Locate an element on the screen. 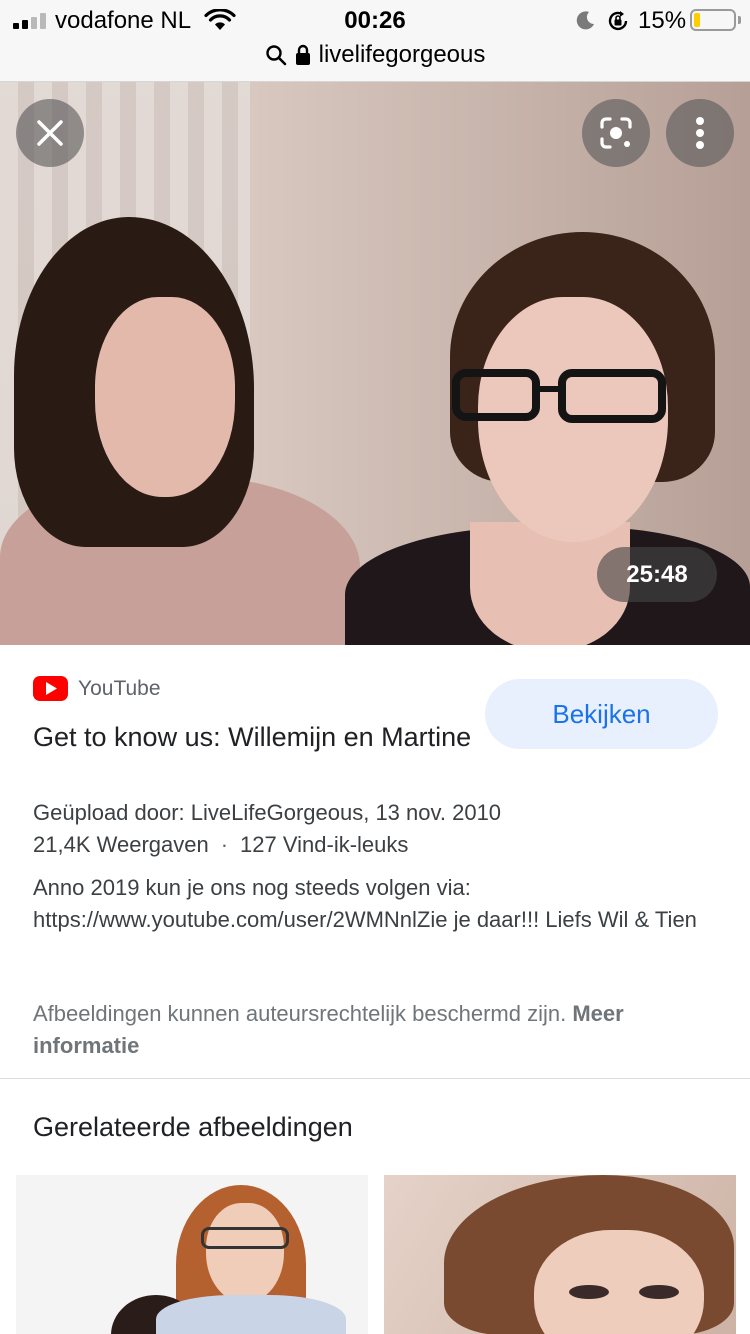 The image size is (750, 1334). video-duration-badge: 25:48 is located at coordinates (657, 574).